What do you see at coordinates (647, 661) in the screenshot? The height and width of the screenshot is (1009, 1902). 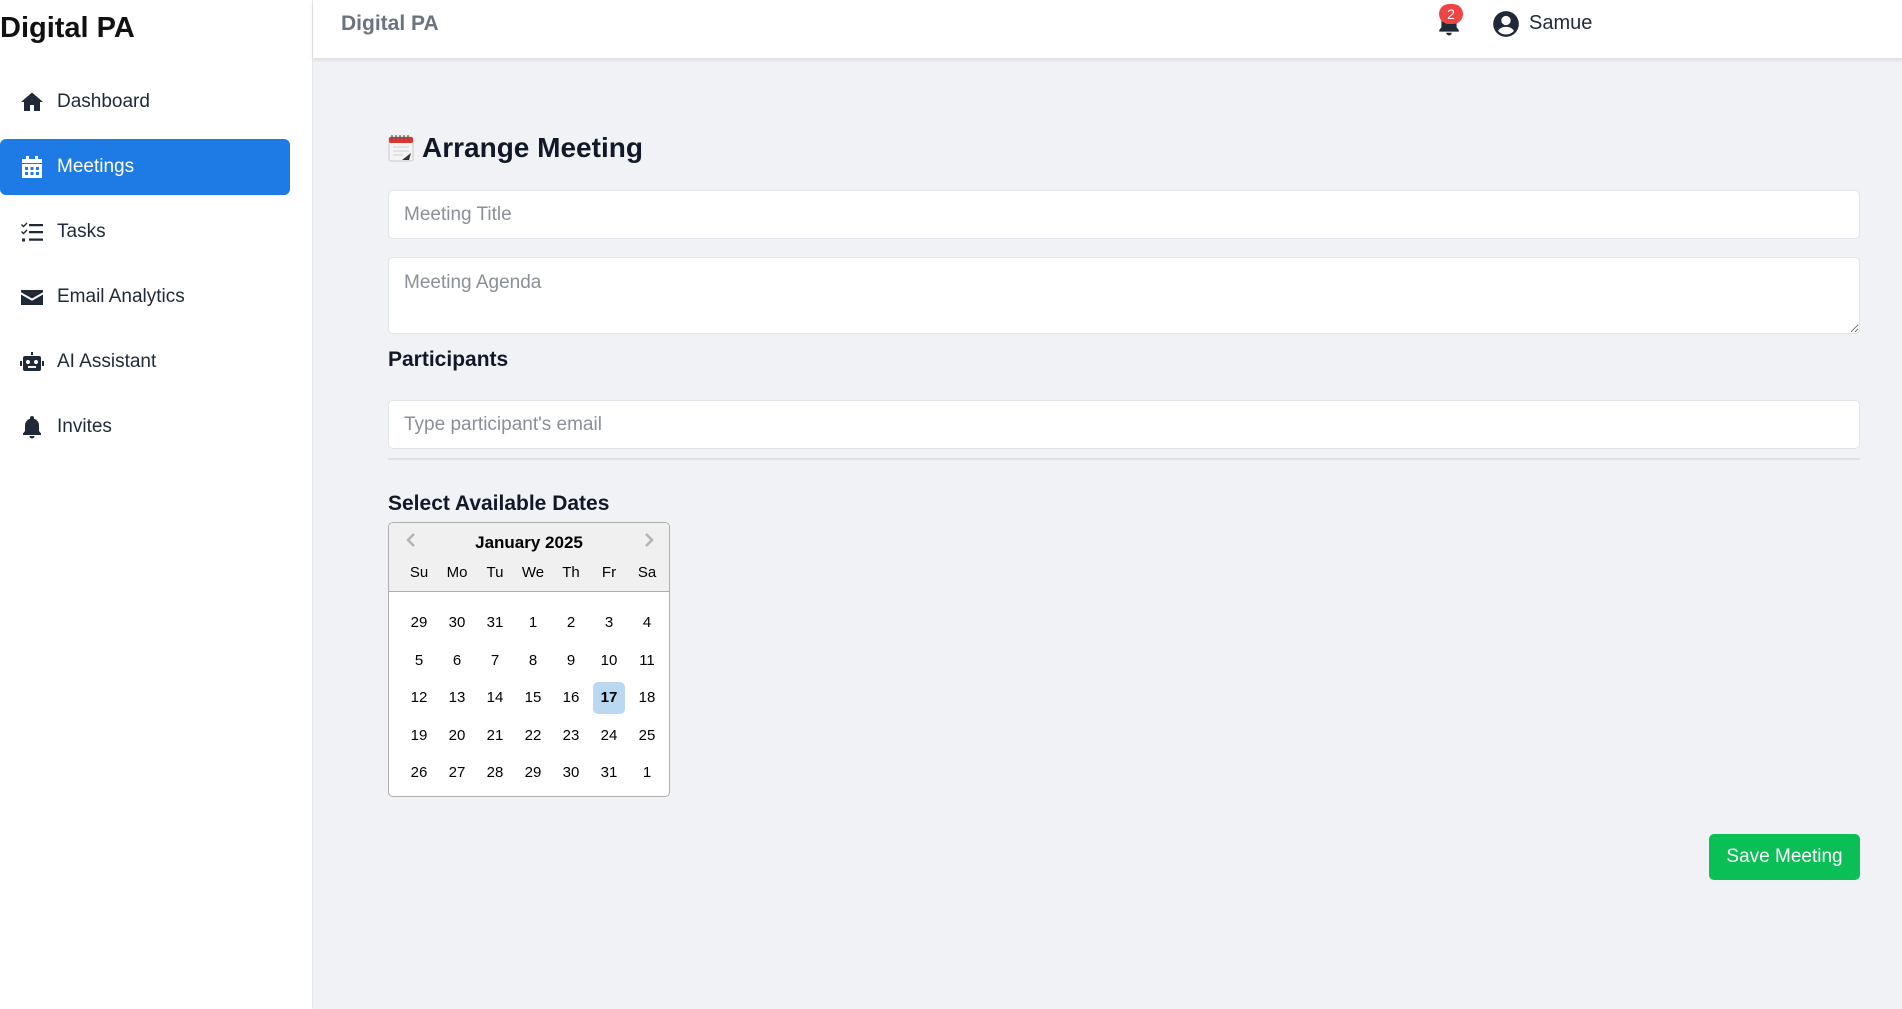 I see `calendar-day: 11` at bounding box center [647, 661].